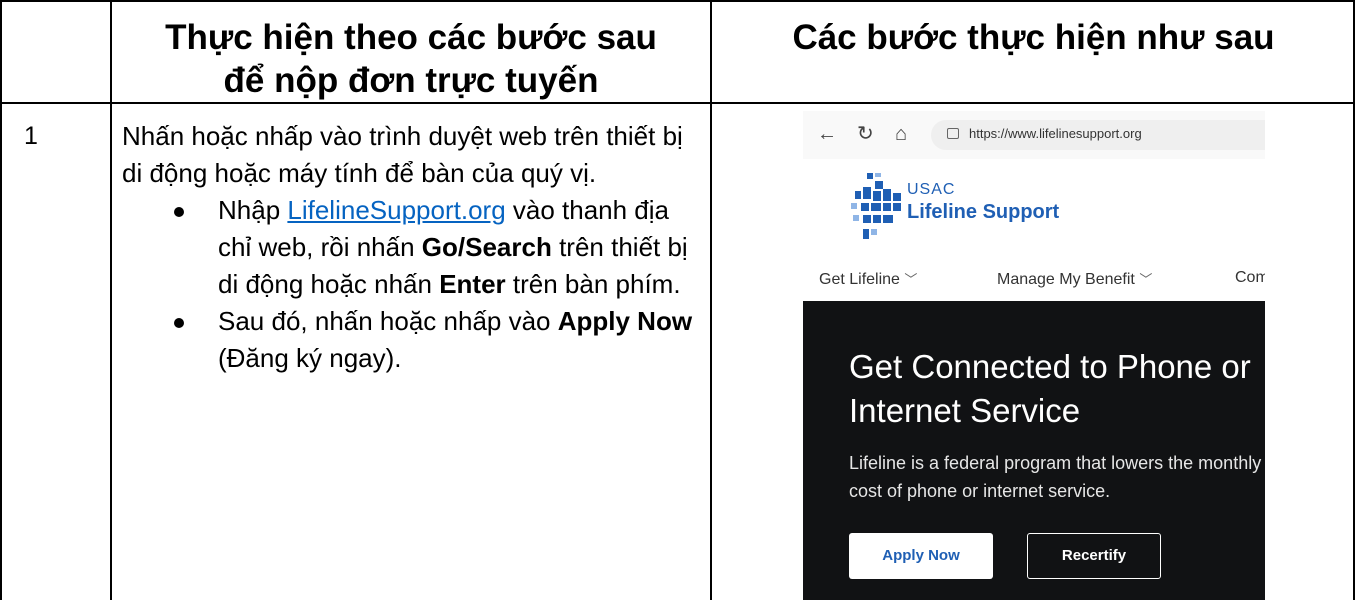  Describe the element at coordinates (625, 321) in the screenshot. I see `apply-now-text: Apply Now` at that location.